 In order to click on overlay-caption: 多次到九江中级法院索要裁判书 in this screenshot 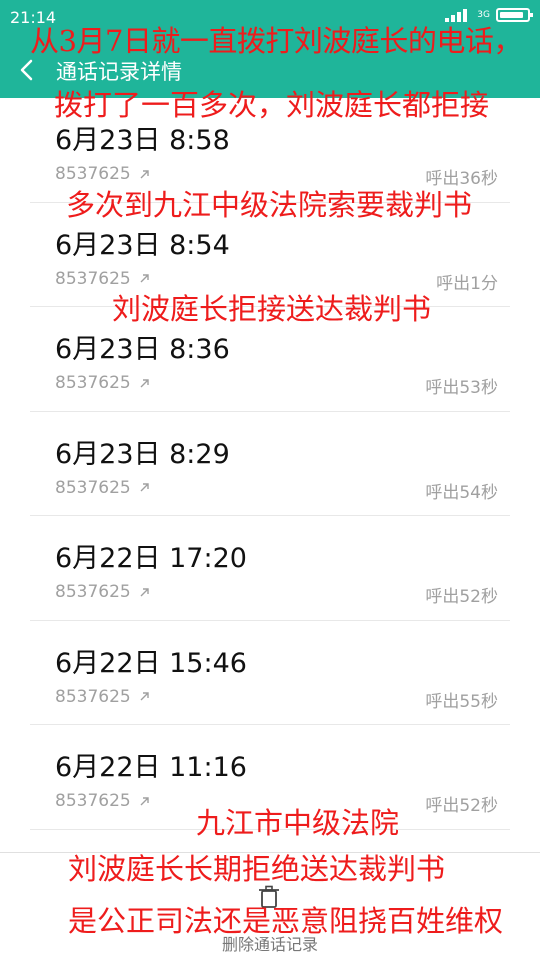, I will do `click(269, 205)`.